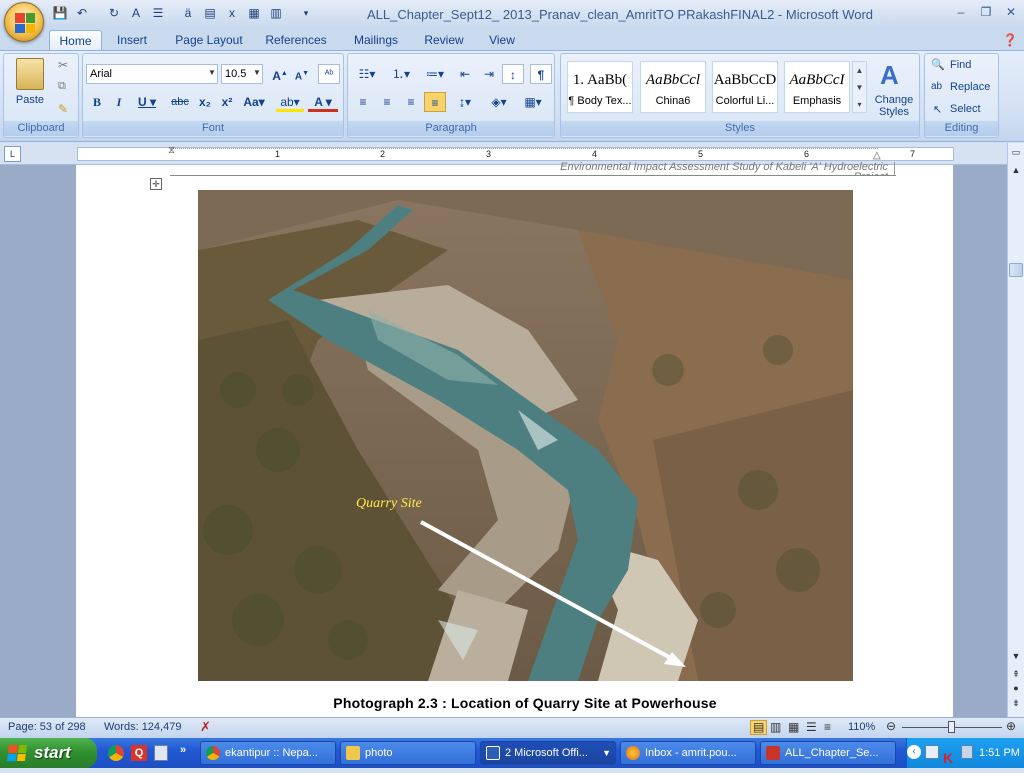  I want to click on network-icon, so click(932, 752).